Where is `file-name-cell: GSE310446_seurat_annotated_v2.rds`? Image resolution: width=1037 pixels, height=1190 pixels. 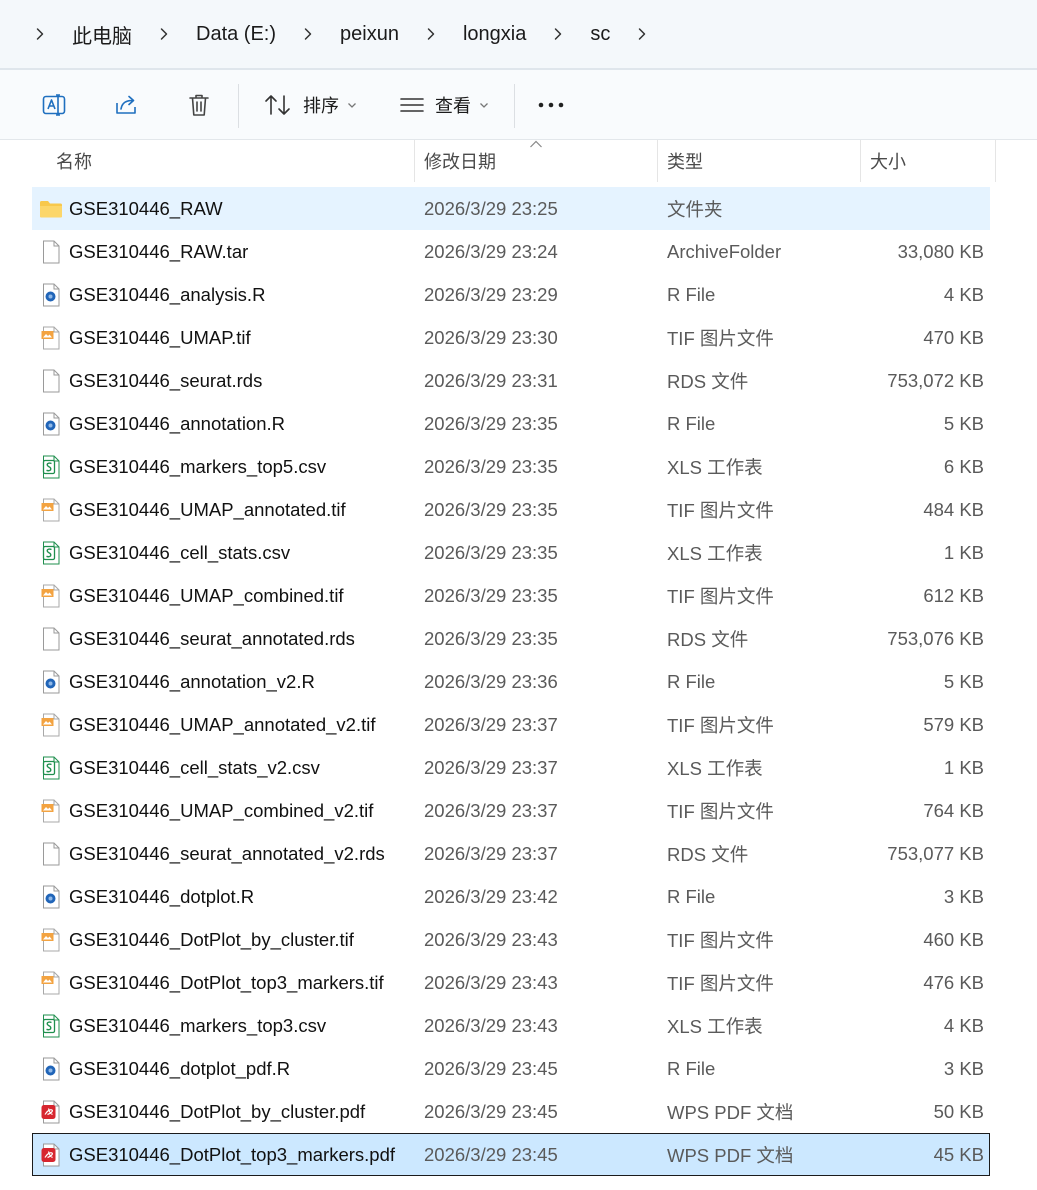
file-name-cell: GSE310446_seurat_annotated_v2.rds is located at coordinates (212, 853).